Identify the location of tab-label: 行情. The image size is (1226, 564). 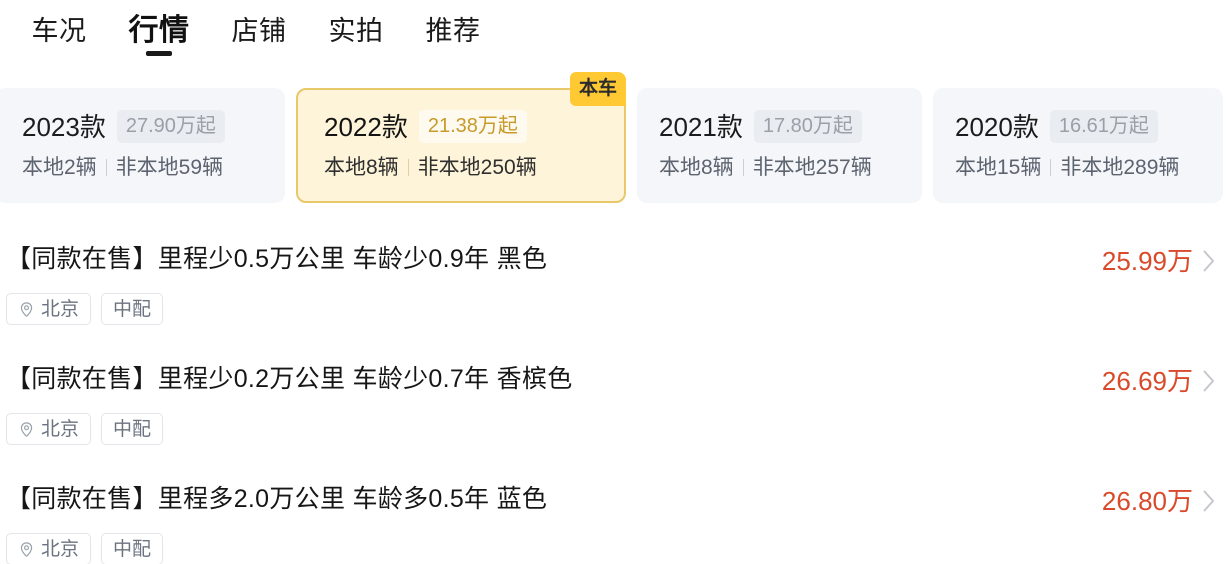
(159, 30).